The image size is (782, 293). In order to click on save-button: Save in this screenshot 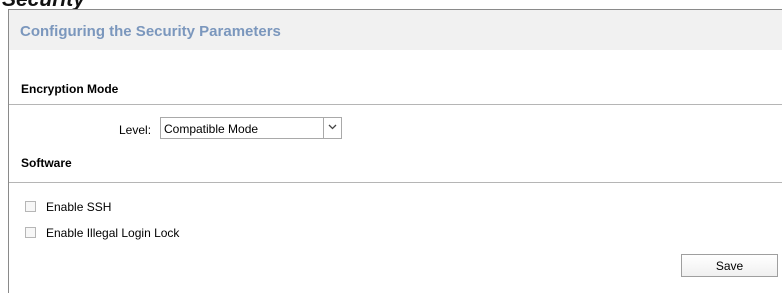, I will do `click(729, 265)`.